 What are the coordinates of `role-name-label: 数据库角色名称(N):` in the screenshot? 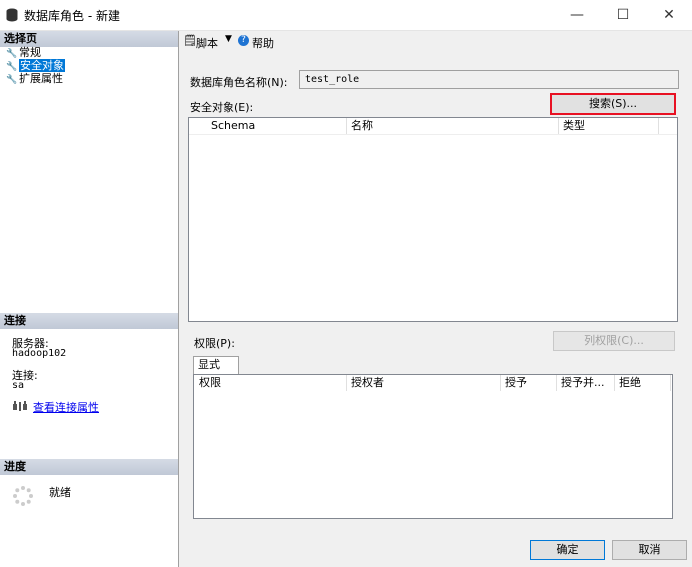 It's located at (239, 82).